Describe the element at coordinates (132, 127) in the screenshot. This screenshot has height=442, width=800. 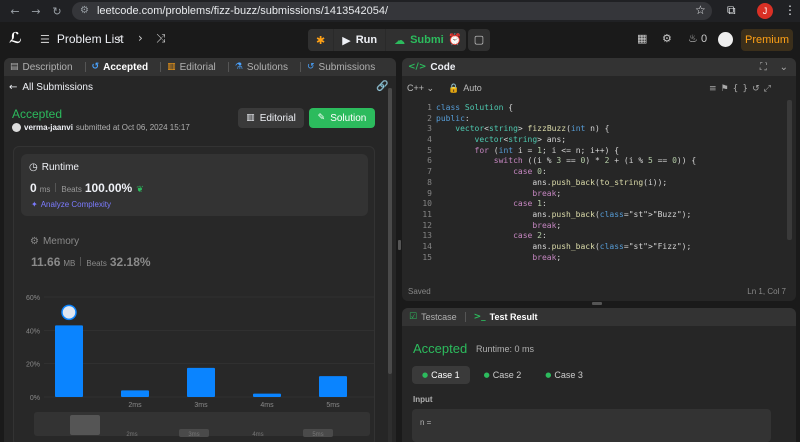
I see `submitted-at: submitted at Oct 06, 2024 15:17` at that location.